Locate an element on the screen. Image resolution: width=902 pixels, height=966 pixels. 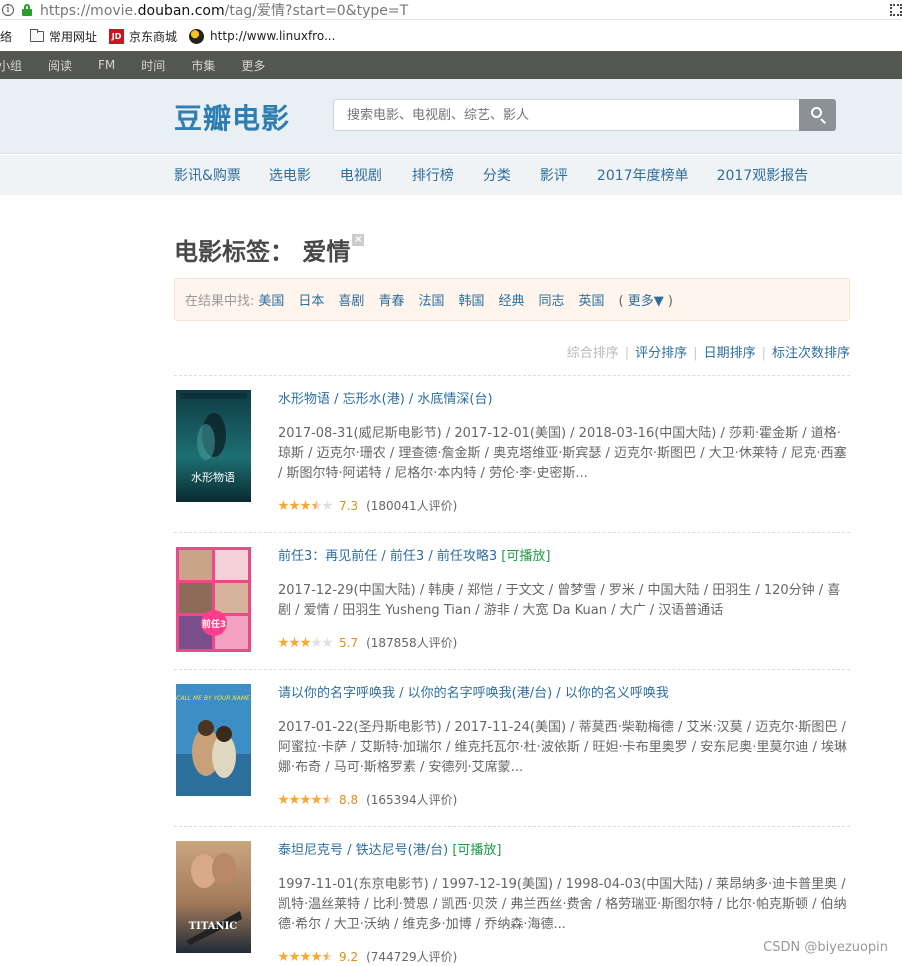
filter-tag: 韩国 is located at coordinates (471, 299).